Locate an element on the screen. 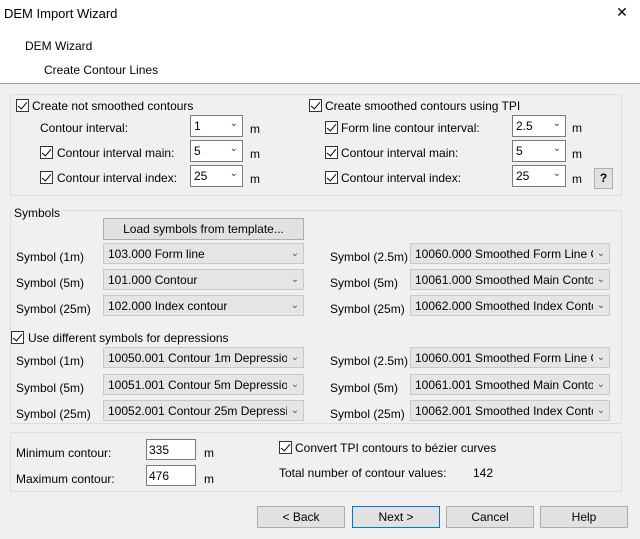 The height and width of the screenshot is (539, 640). smoothed-main-checkbox is located at coordinates (331, 152).